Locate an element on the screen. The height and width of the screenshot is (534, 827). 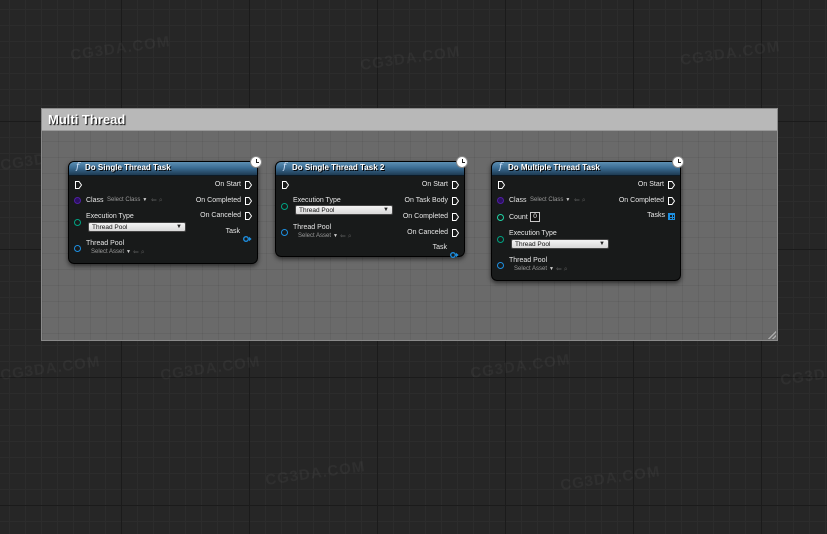
node-header: f Do Single Thread Task 2 is located at coordinates (370, 169).